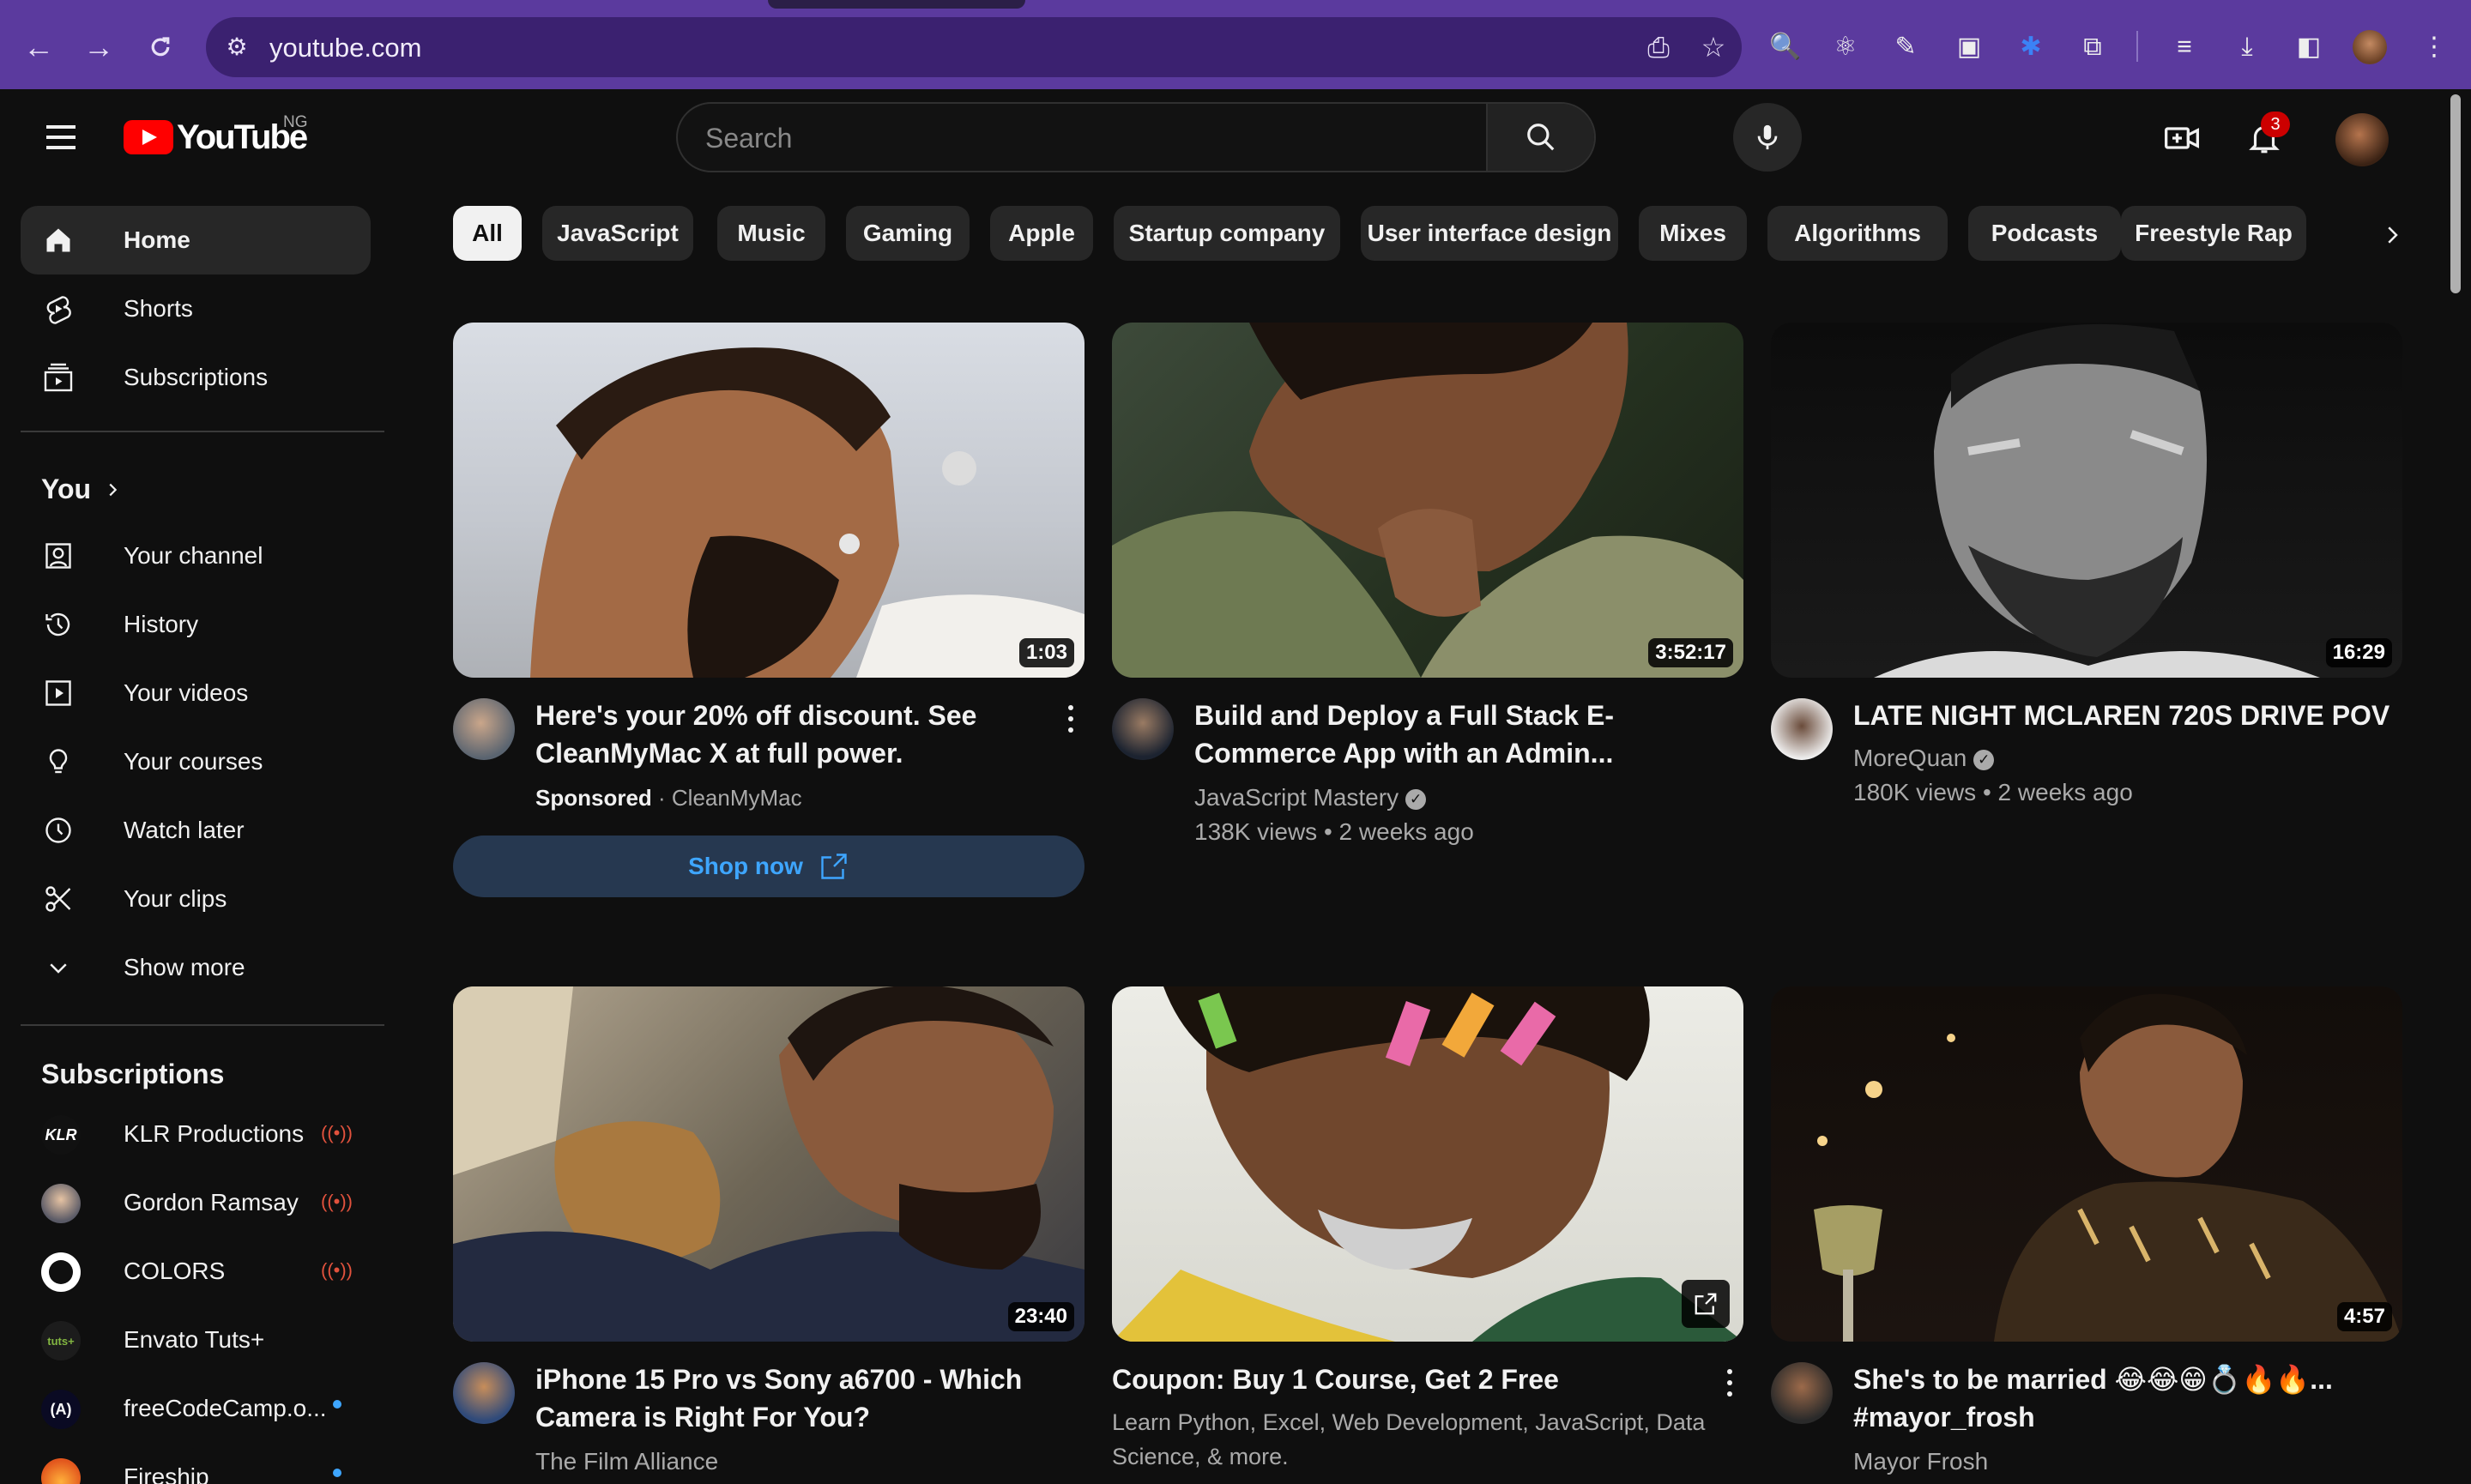 This screenshot has width=2471, height=1484. Describe the element at coordinates (2184, 47) in the screenshot. I see `media-queue-icon: ≡` at that location.